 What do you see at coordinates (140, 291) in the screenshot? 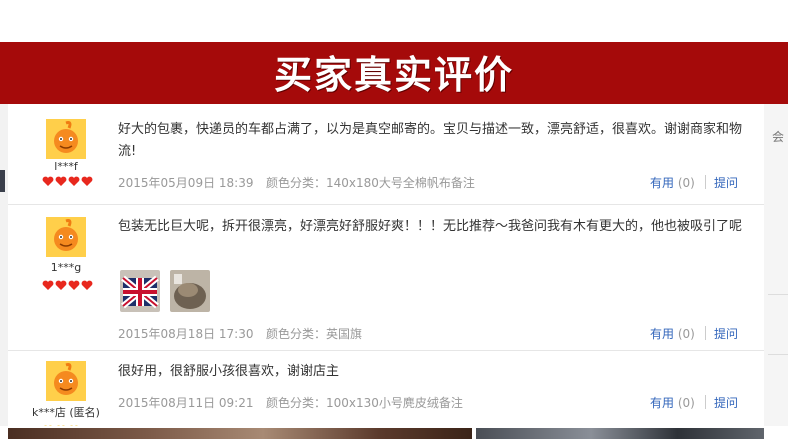
I see `review-photo-union-jack` at bounding box center [140, 291].